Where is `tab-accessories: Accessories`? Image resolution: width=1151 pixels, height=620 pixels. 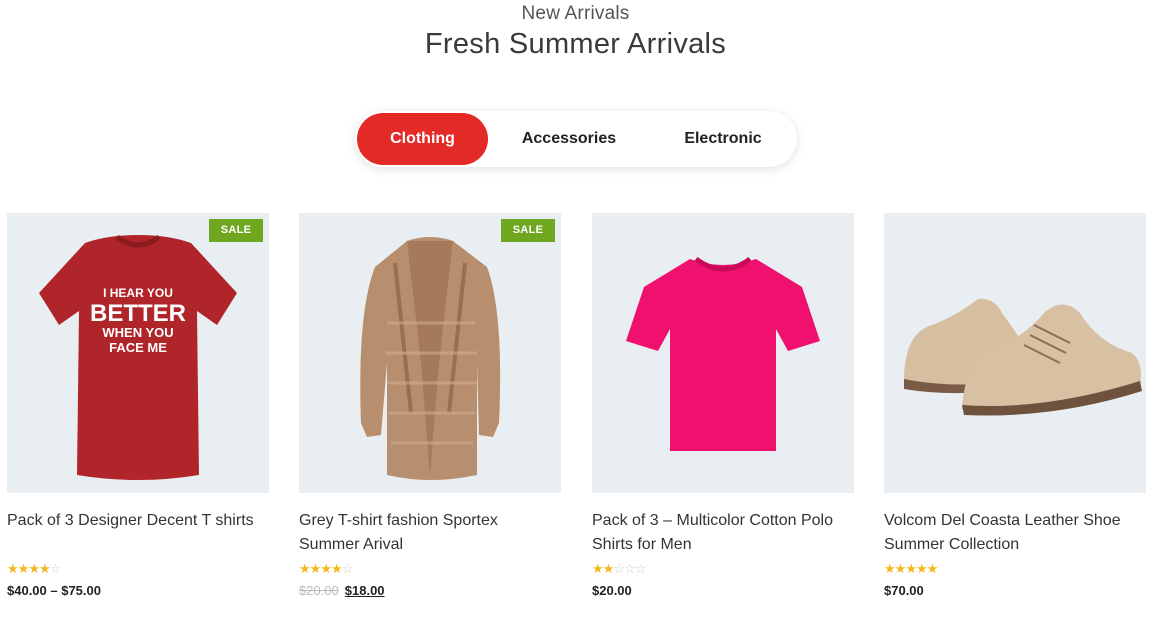
tab-accessories: Accessories is located at coordinates (569, 139).